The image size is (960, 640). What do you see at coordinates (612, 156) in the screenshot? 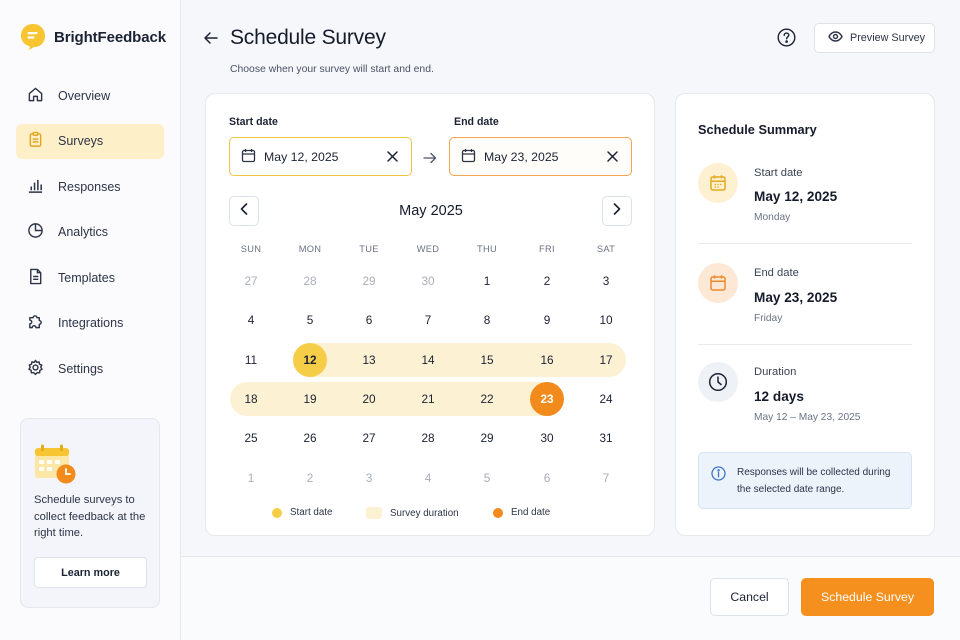
I see `clear-end-date-icon` at bounding box center [612, 156].